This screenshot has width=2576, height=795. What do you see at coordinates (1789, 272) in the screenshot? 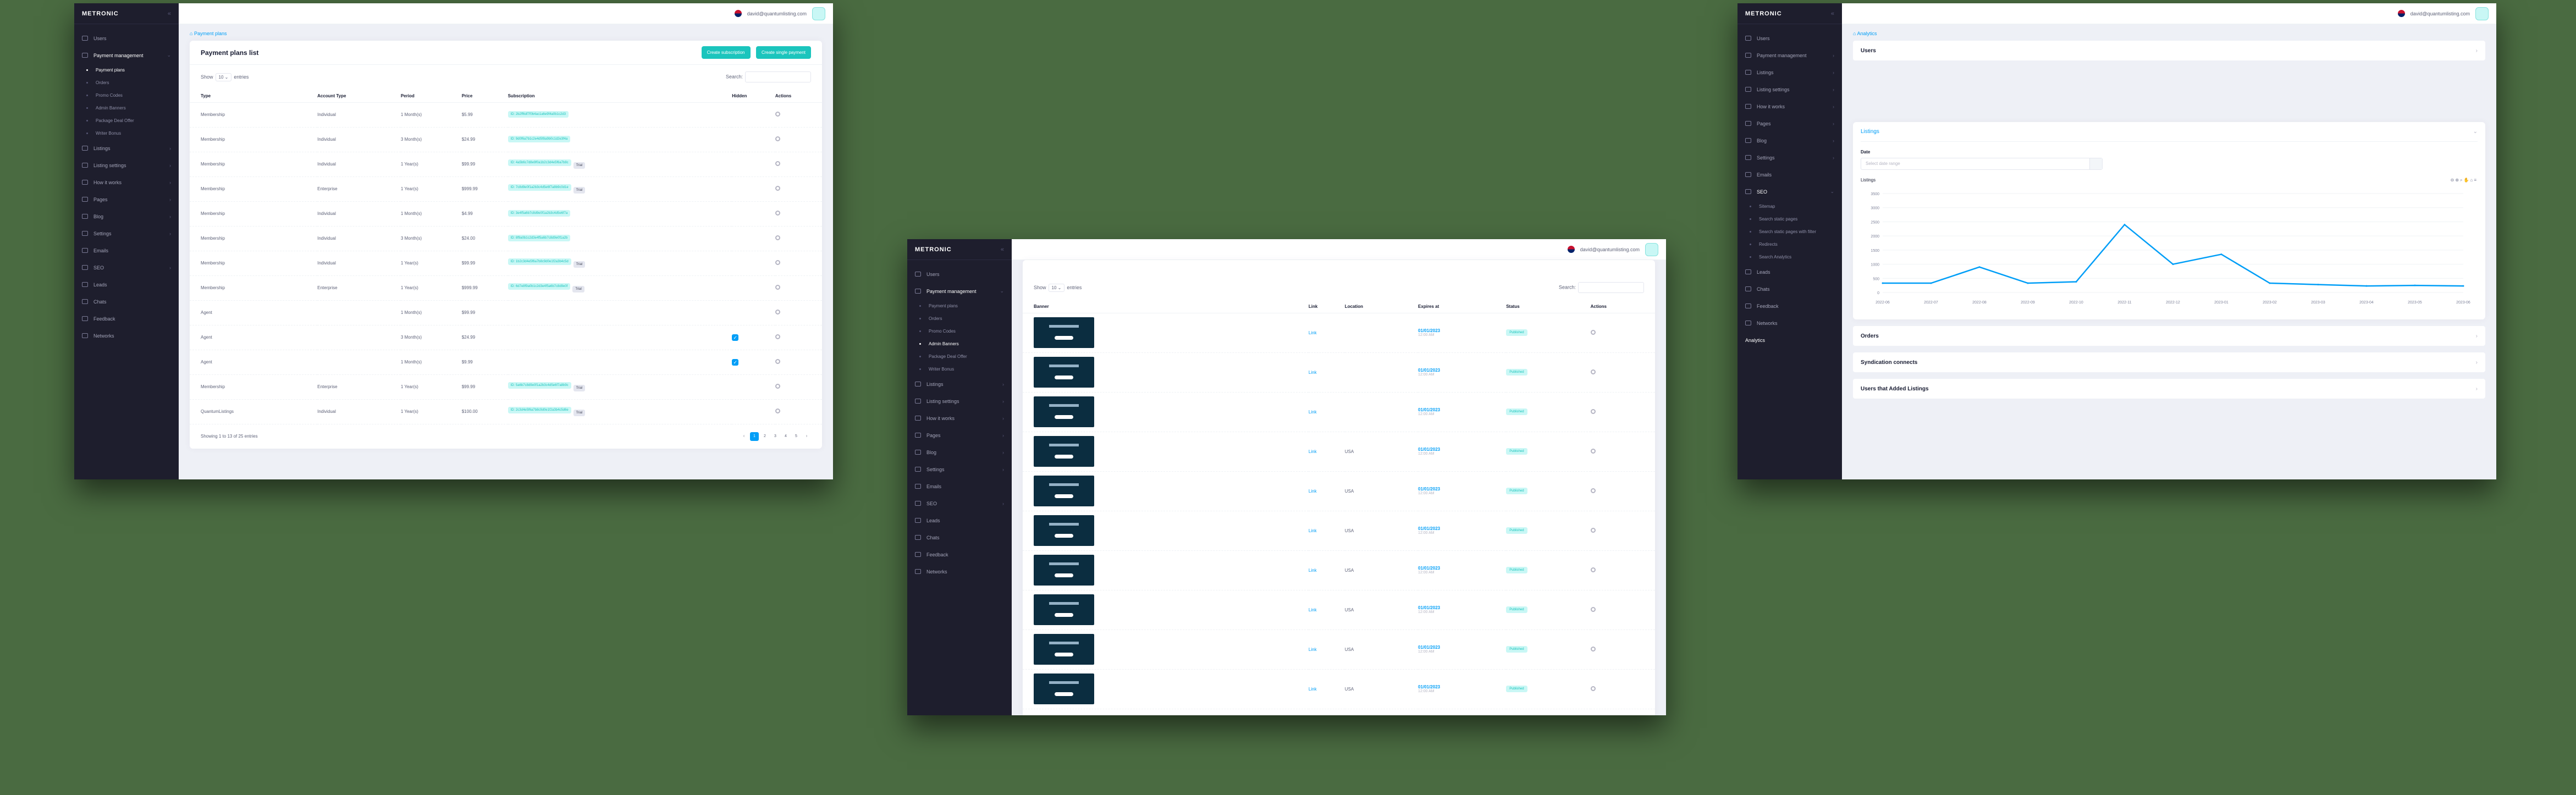
I see `sidebar-item-leads: Leads` at bounding box center [1789, 272].